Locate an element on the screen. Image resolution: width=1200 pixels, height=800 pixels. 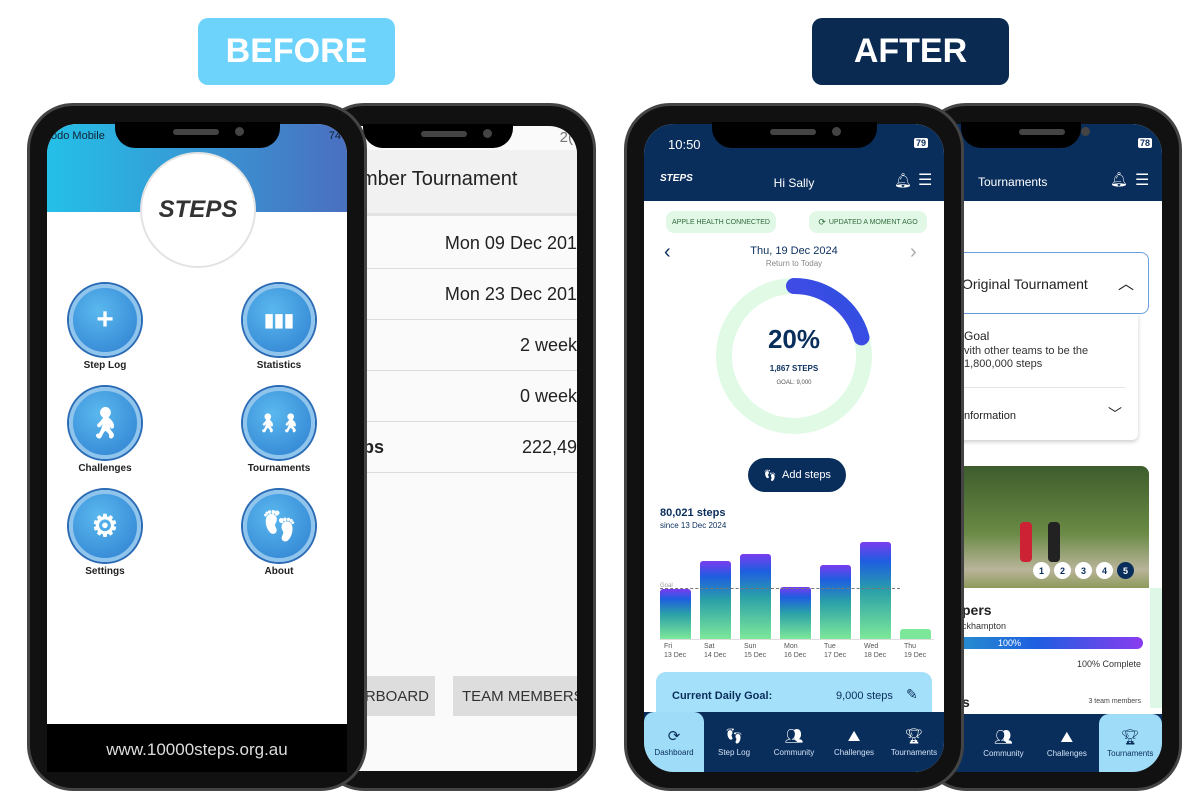
row-value: 2 week is located at coordinates (548, 344).